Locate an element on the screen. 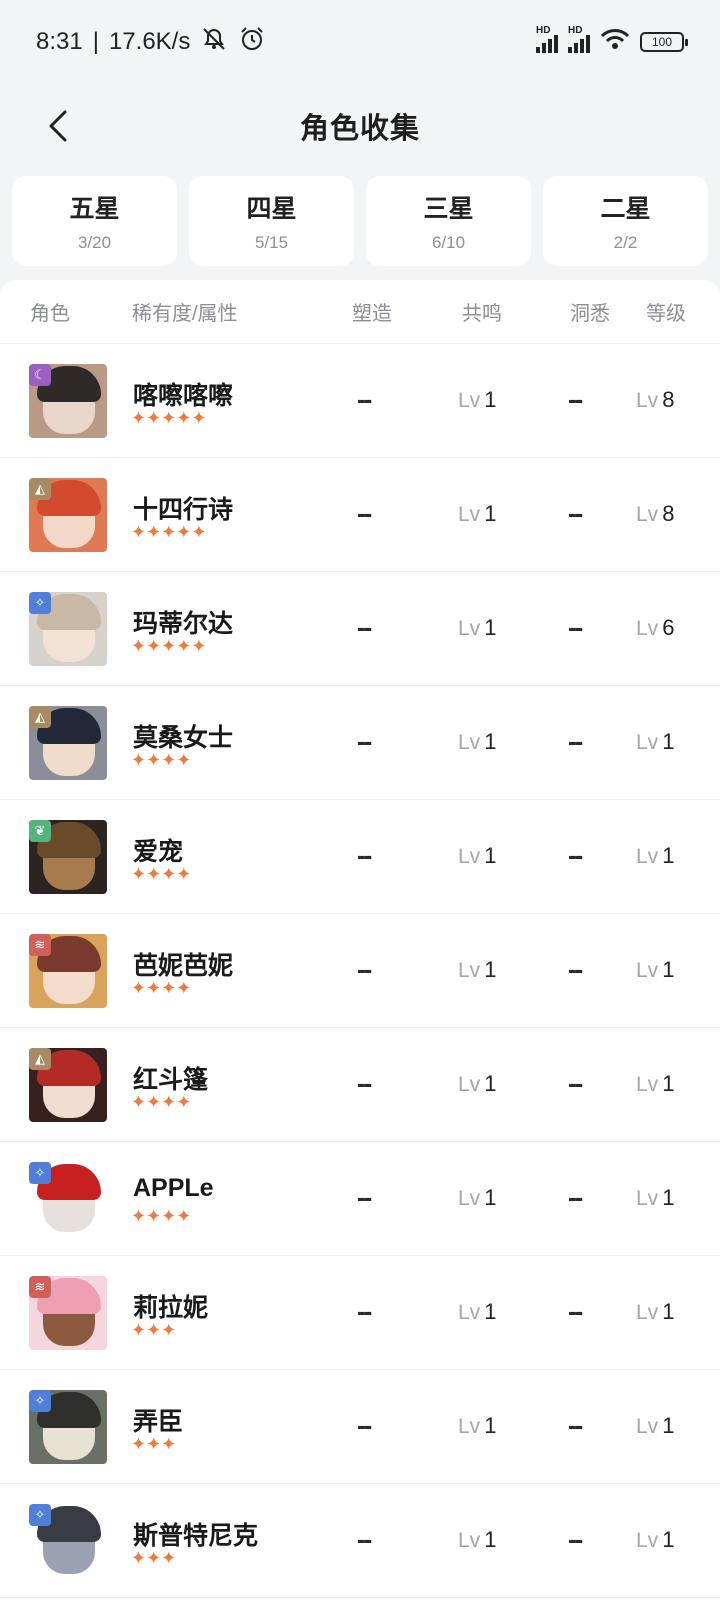 This screenshot has width=720, height=1600. header-role: 角色 is located at coordinates (50, 314).